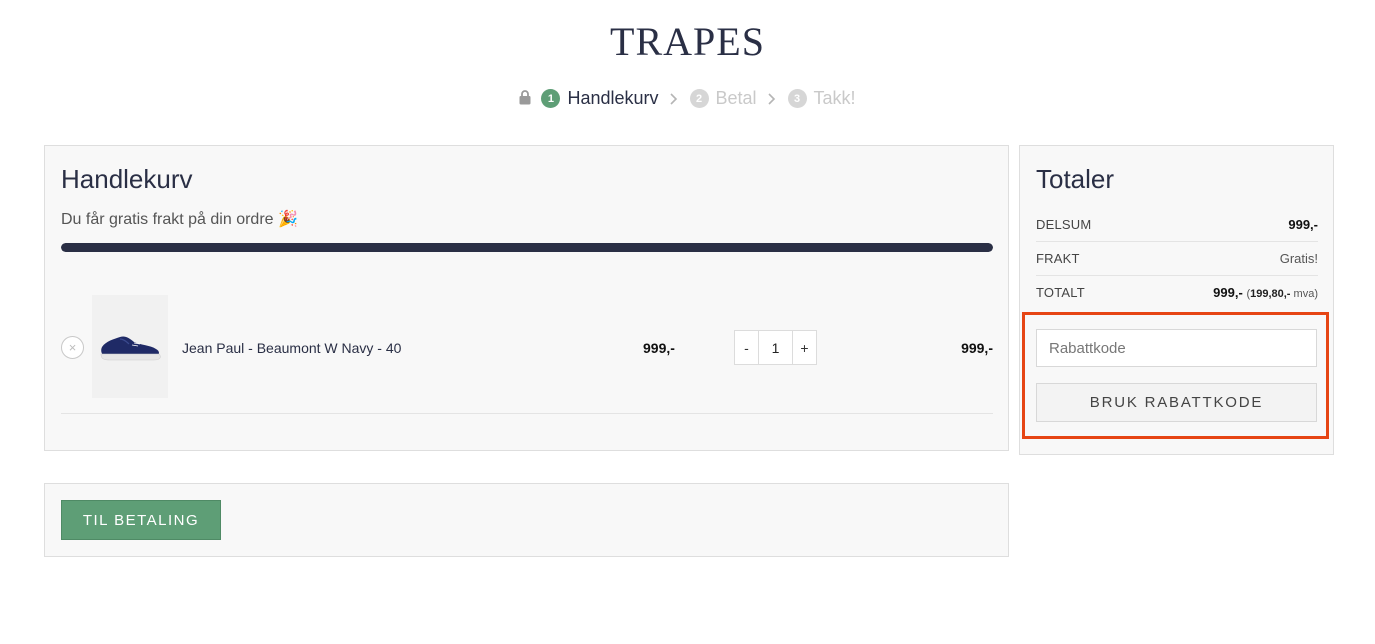  What do you see at coordinates (72, 347) in the screenshot?
I see `remove-icon: ×` at bounding box center [72, 347].